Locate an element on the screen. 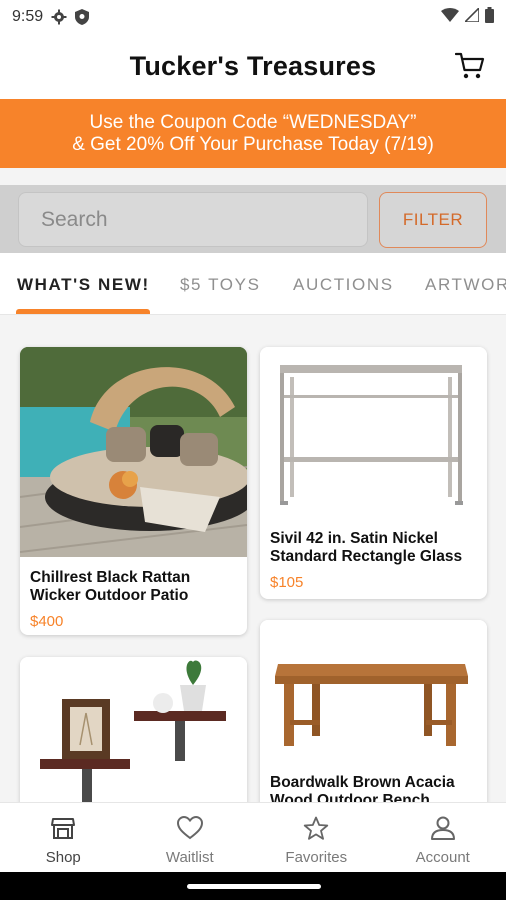 Image resolution: width=506 pixels, height=900 pixels. nav-favorites: Favorites is located at coordinates (316, 837).